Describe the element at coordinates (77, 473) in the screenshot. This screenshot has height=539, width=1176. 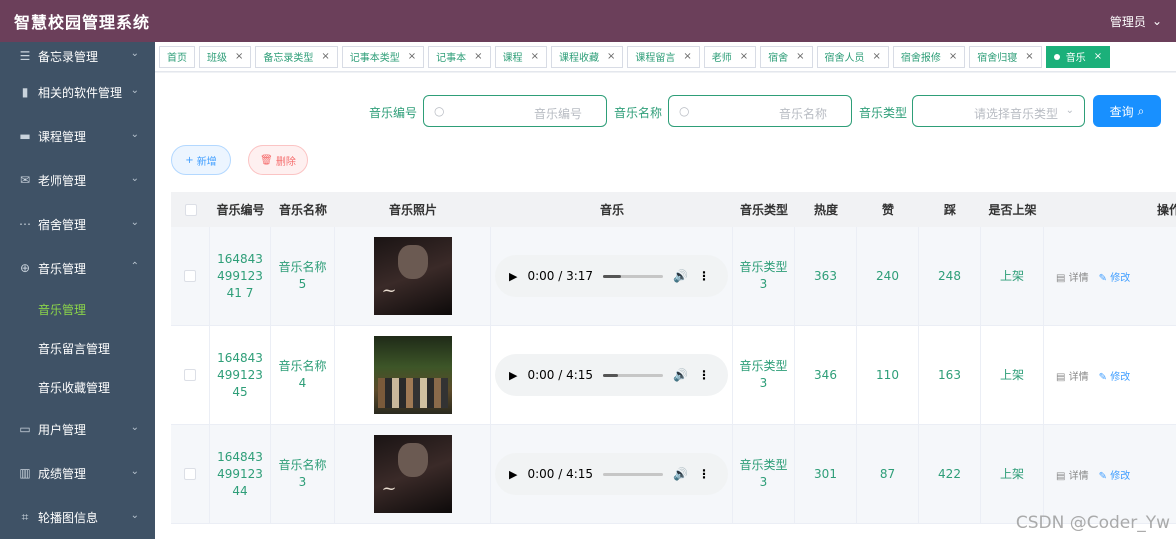
I see `sidebar-item: ▥ 成绩管理 ⌄` at that location.